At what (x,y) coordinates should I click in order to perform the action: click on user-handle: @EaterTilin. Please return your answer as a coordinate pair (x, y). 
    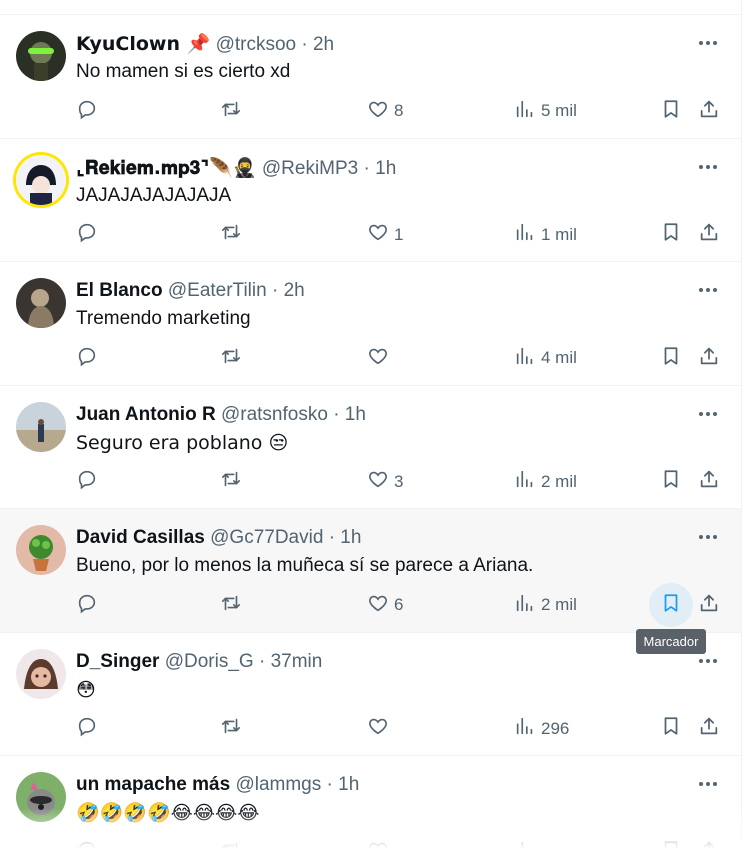
    Looking at the image, I should click on (217, 290).